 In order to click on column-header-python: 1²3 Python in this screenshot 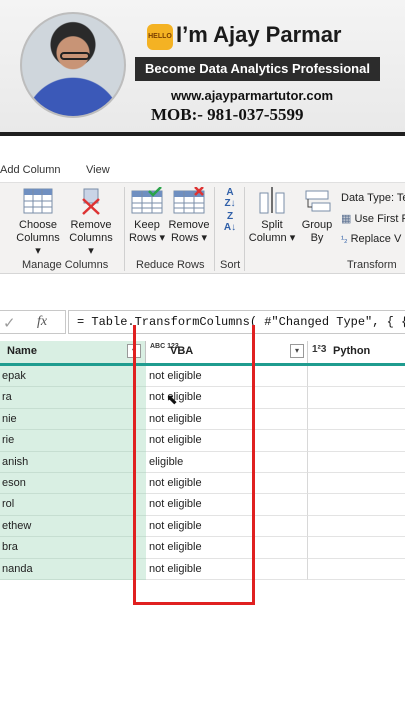, I will do `click(356, 352)`.